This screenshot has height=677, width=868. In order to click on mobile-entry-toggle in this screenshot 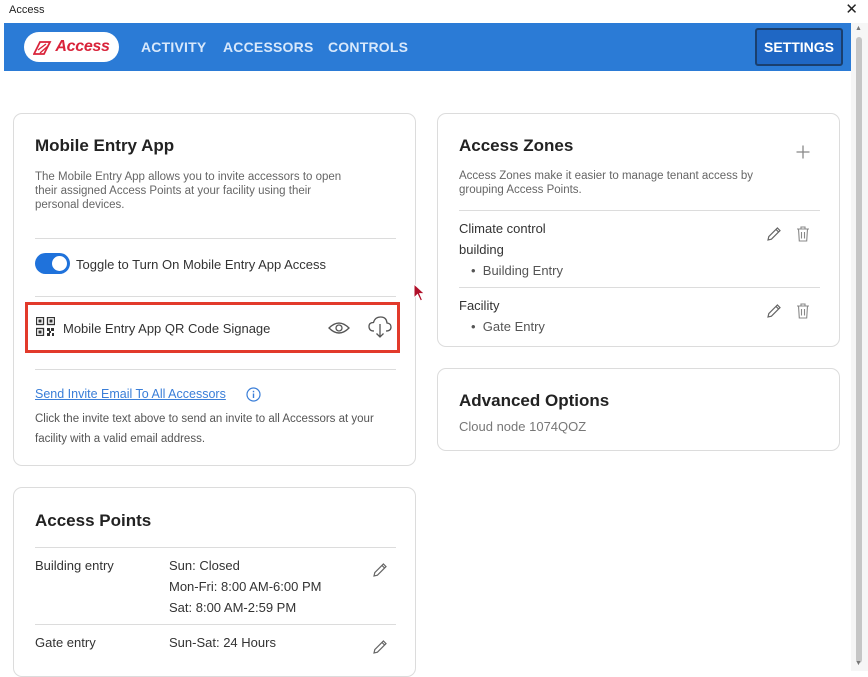, I will do `click(52, 263)`.